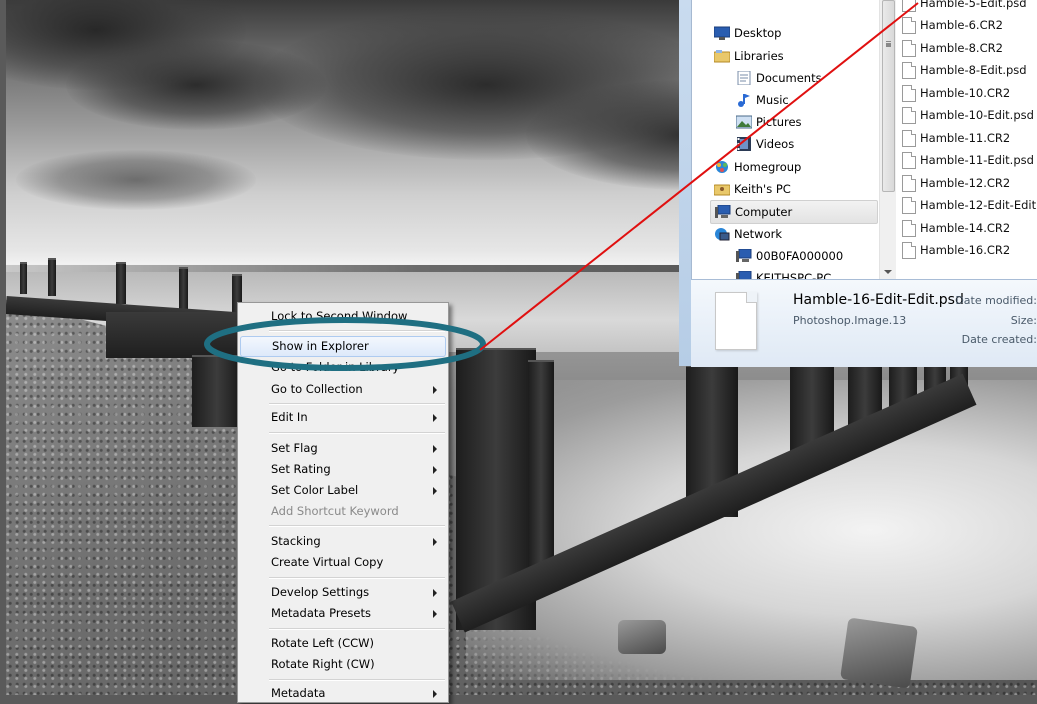 The image size is (1037, 704). I want to click on details-date-created-label: Date created:, so click(999, 339).